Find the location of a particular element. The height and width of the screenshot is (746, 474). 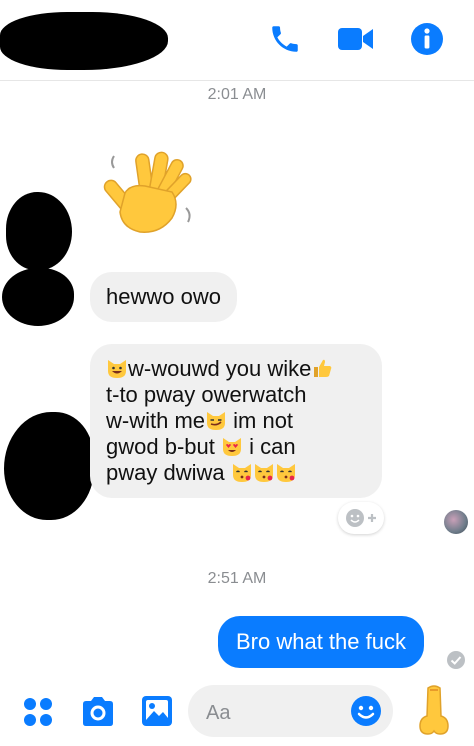

message-text-line: w-wouwd you wike is located at coordinates (220, 368).